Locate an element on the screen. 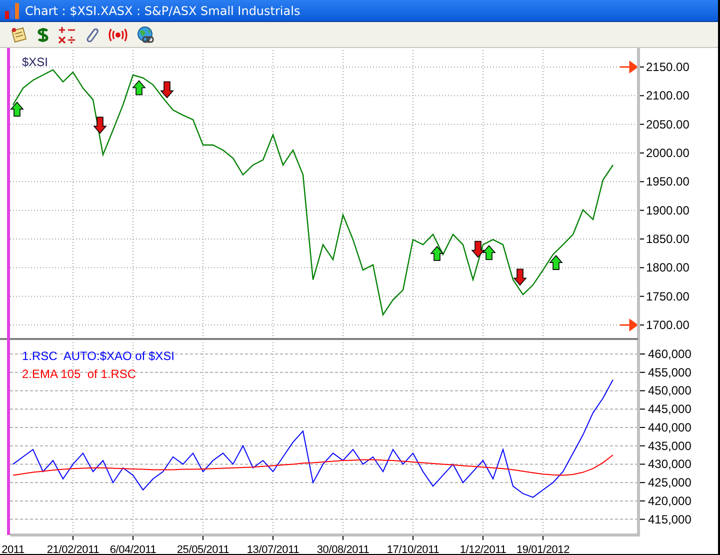 The height and width of the screenshot is (555, 720). axis-label: 415,000 is located at coordinates (670, 519).